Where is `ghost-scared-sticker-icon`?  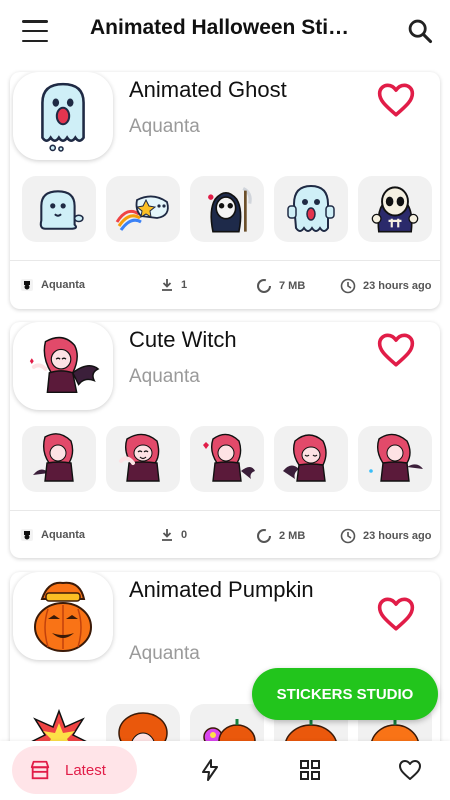
ghost-scared-sticker-icon is located at coordinates (311, 208).